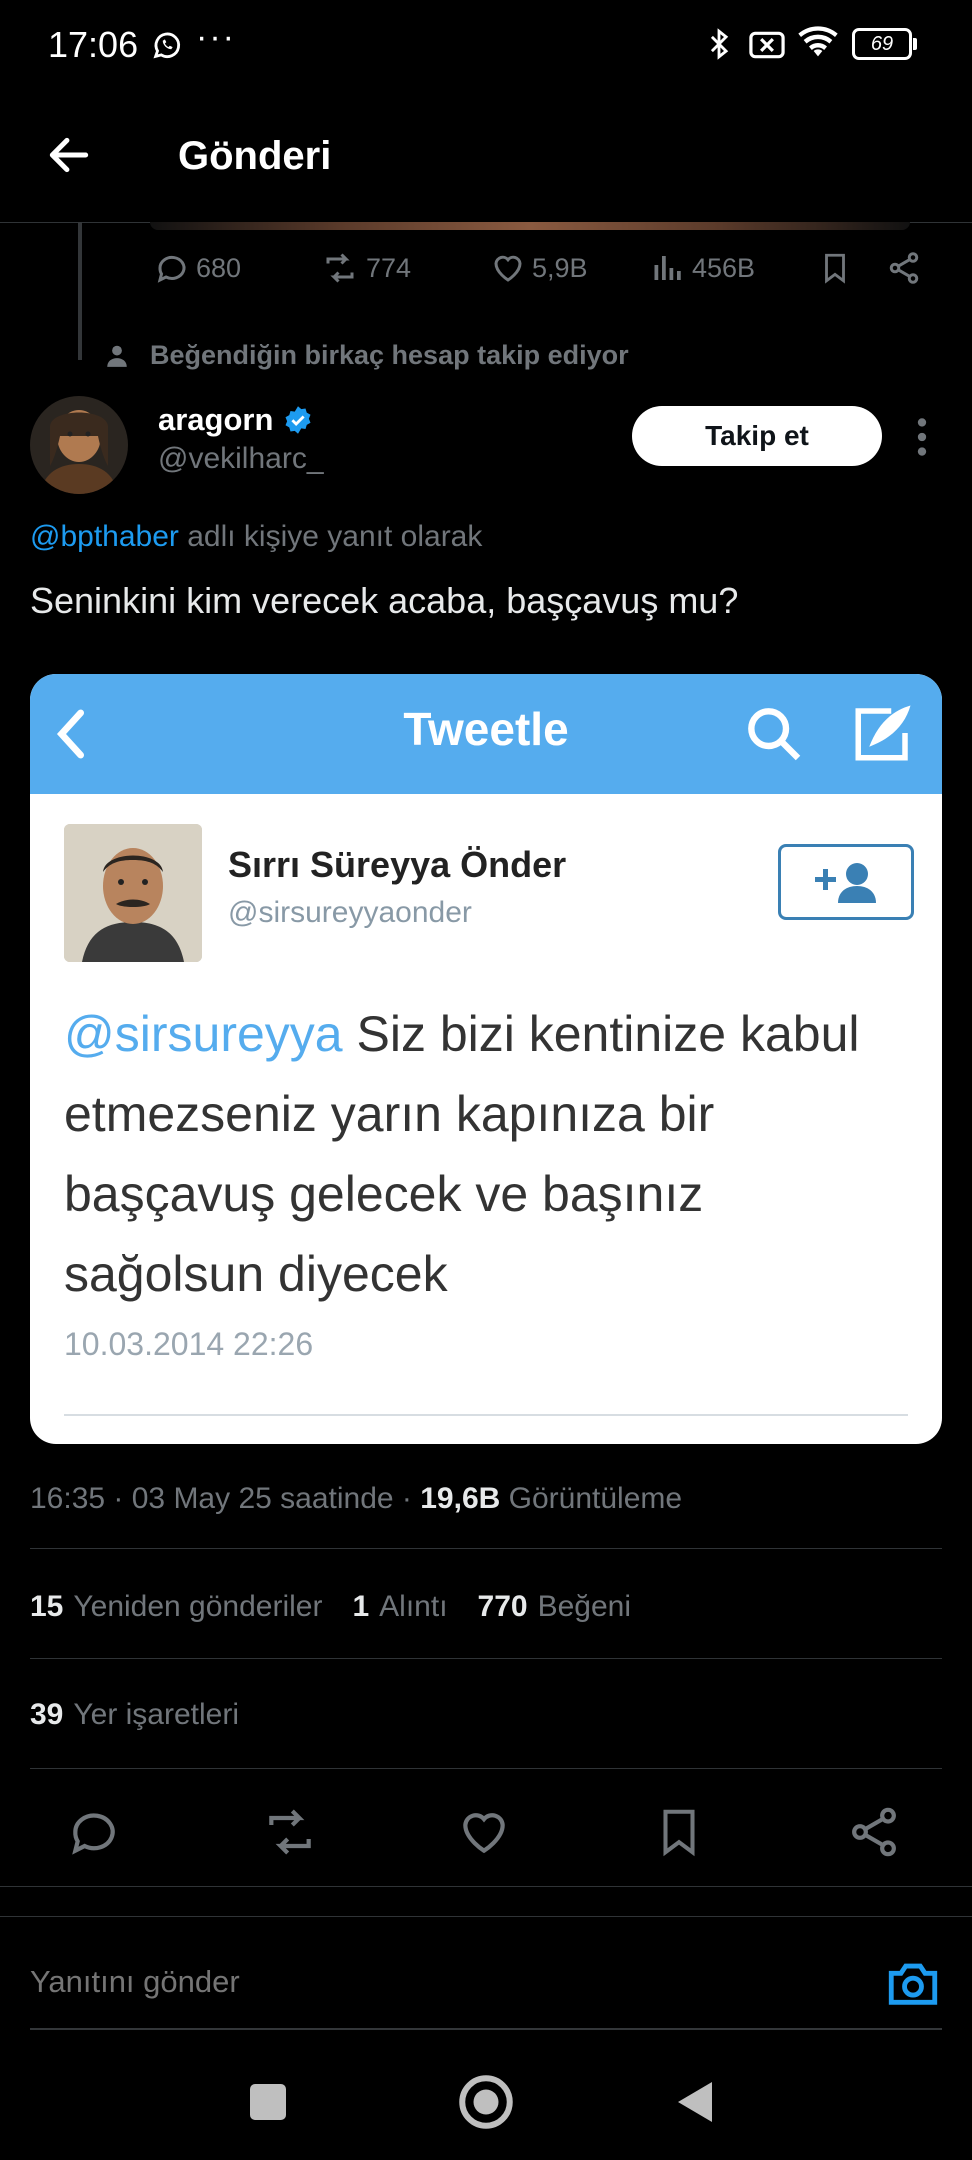 The image size is (972, 2160). Describe the element at coordinates (486, 2102) in the screenshot. I see `home-button` at that location.